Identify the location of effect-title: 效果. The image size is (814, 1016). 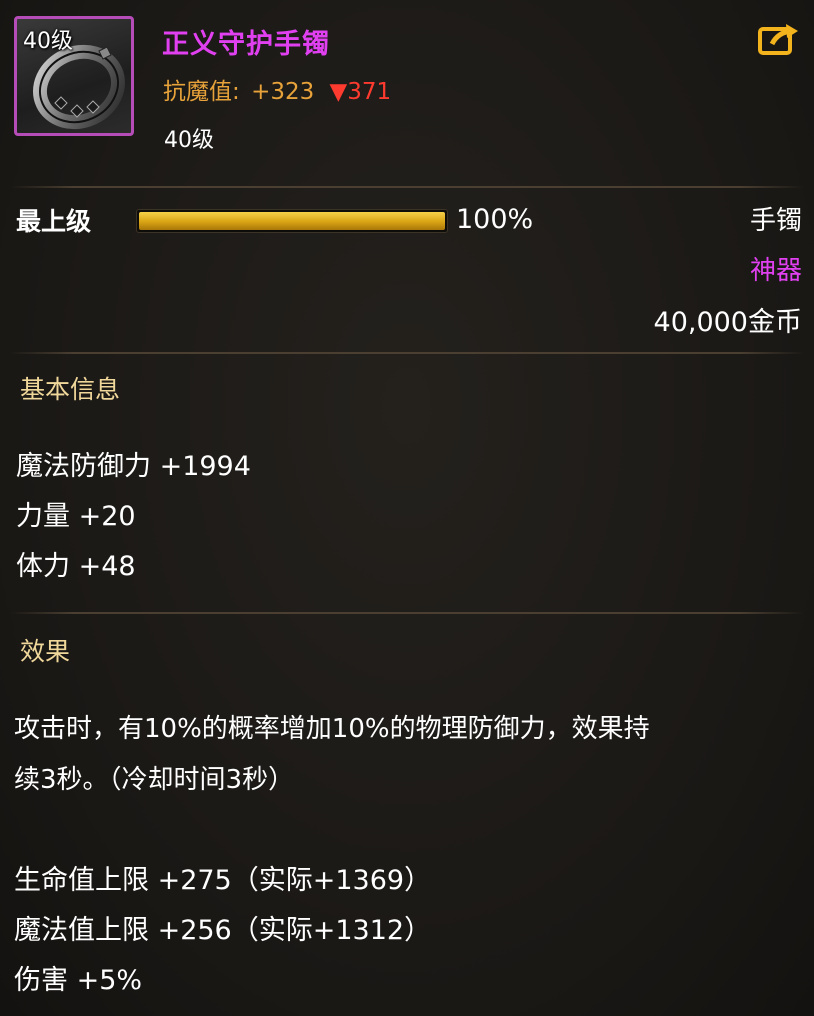
(45, 651).